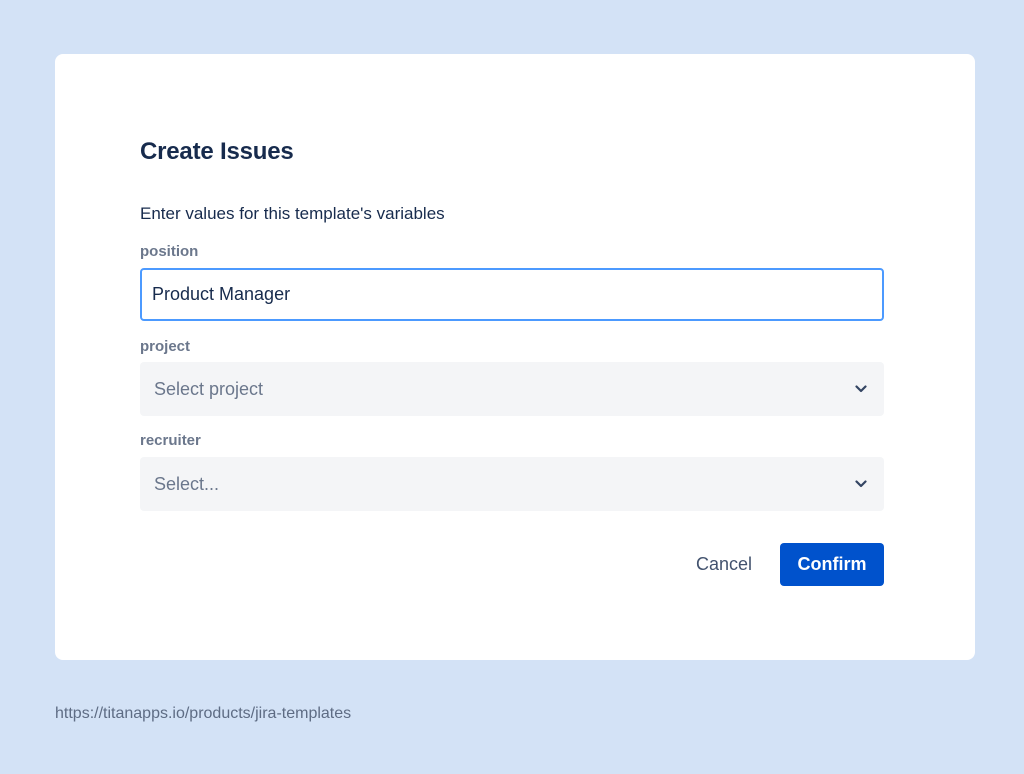 Image resolution: width=1024 pixels, height=774 pixels. Describe the element at coordinates (169, 251) in the screenshot. I see `position-label: position` at that location.